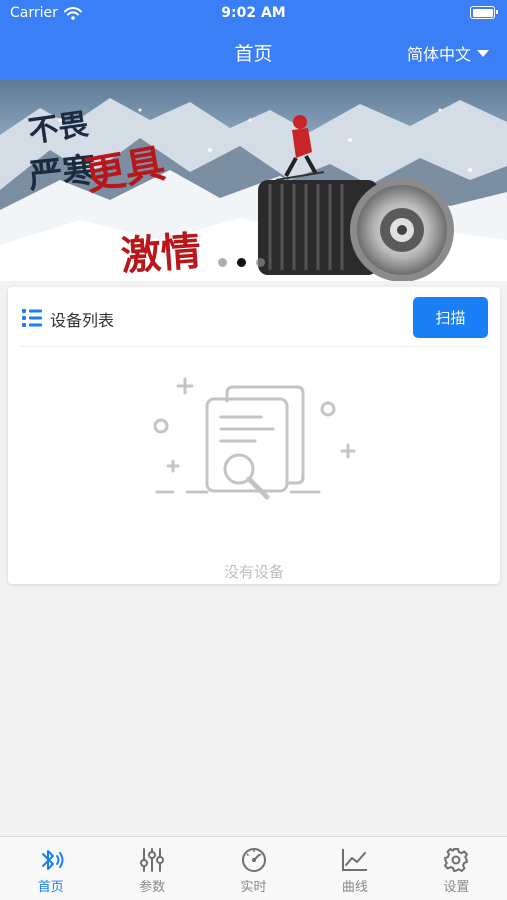 Image resolution: width=507 pixels, height=900 pixels. What do you see at coordinates (456, 860) in the screenshot?
I see `gear-icon` at bounding box center [456, 860].